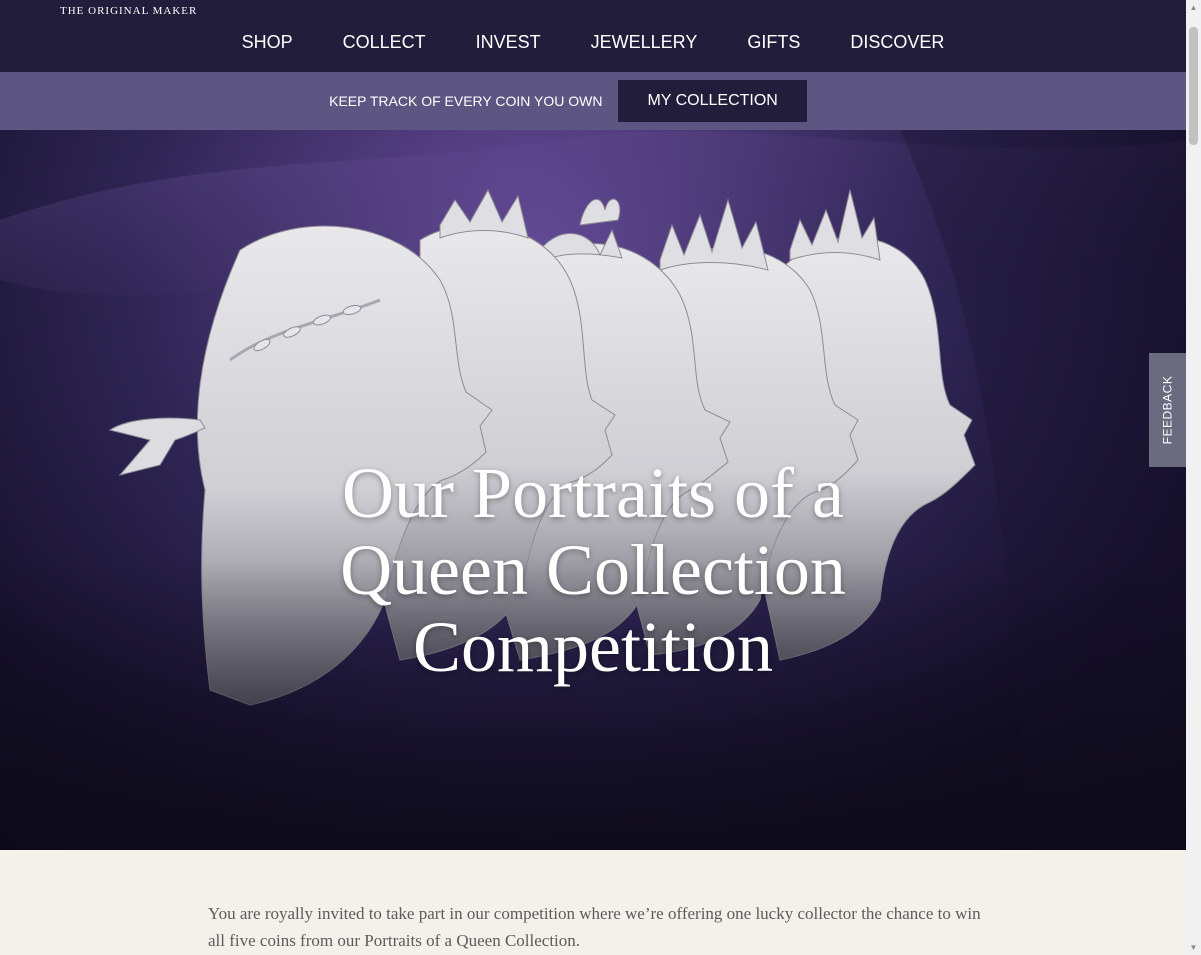 This screenshot has height=955, width=1201. What do you see at coordinates (644, 42) in the screenshot?
I see `nav-jewellery: JEWELLERY` at bounding box center [644, 42].